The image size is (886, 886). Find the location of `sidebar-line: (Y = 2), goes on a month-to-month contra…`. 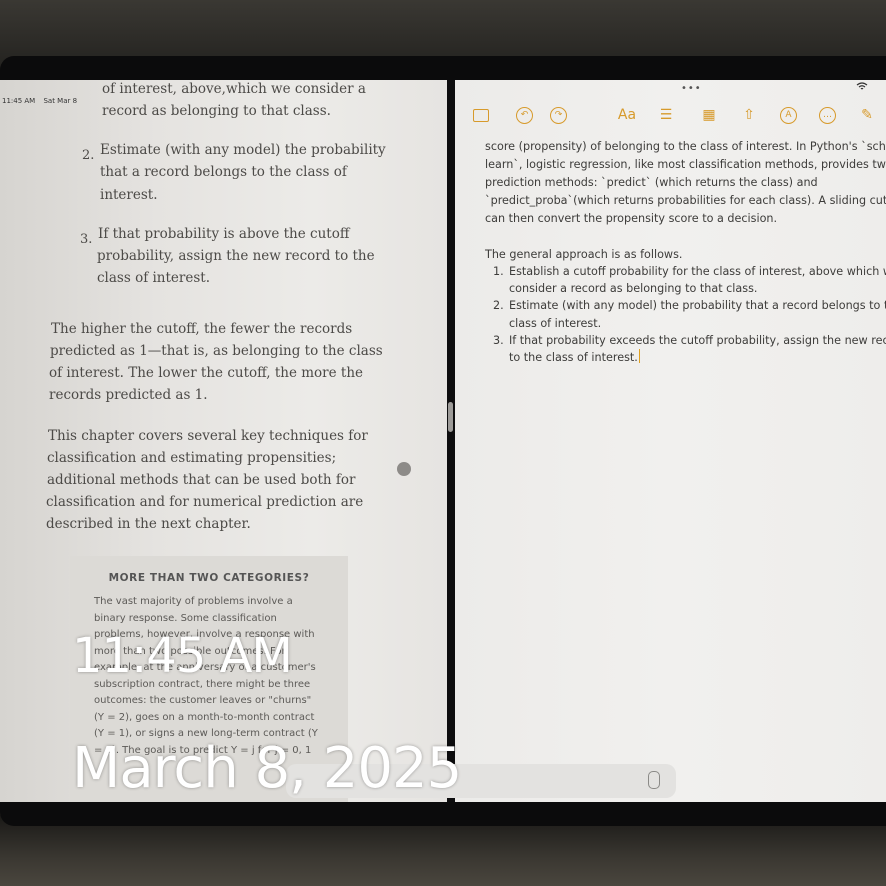

sidebar-line: (Y = 2), goes on a month-to-month contra… is located at coordinates (204, 717).